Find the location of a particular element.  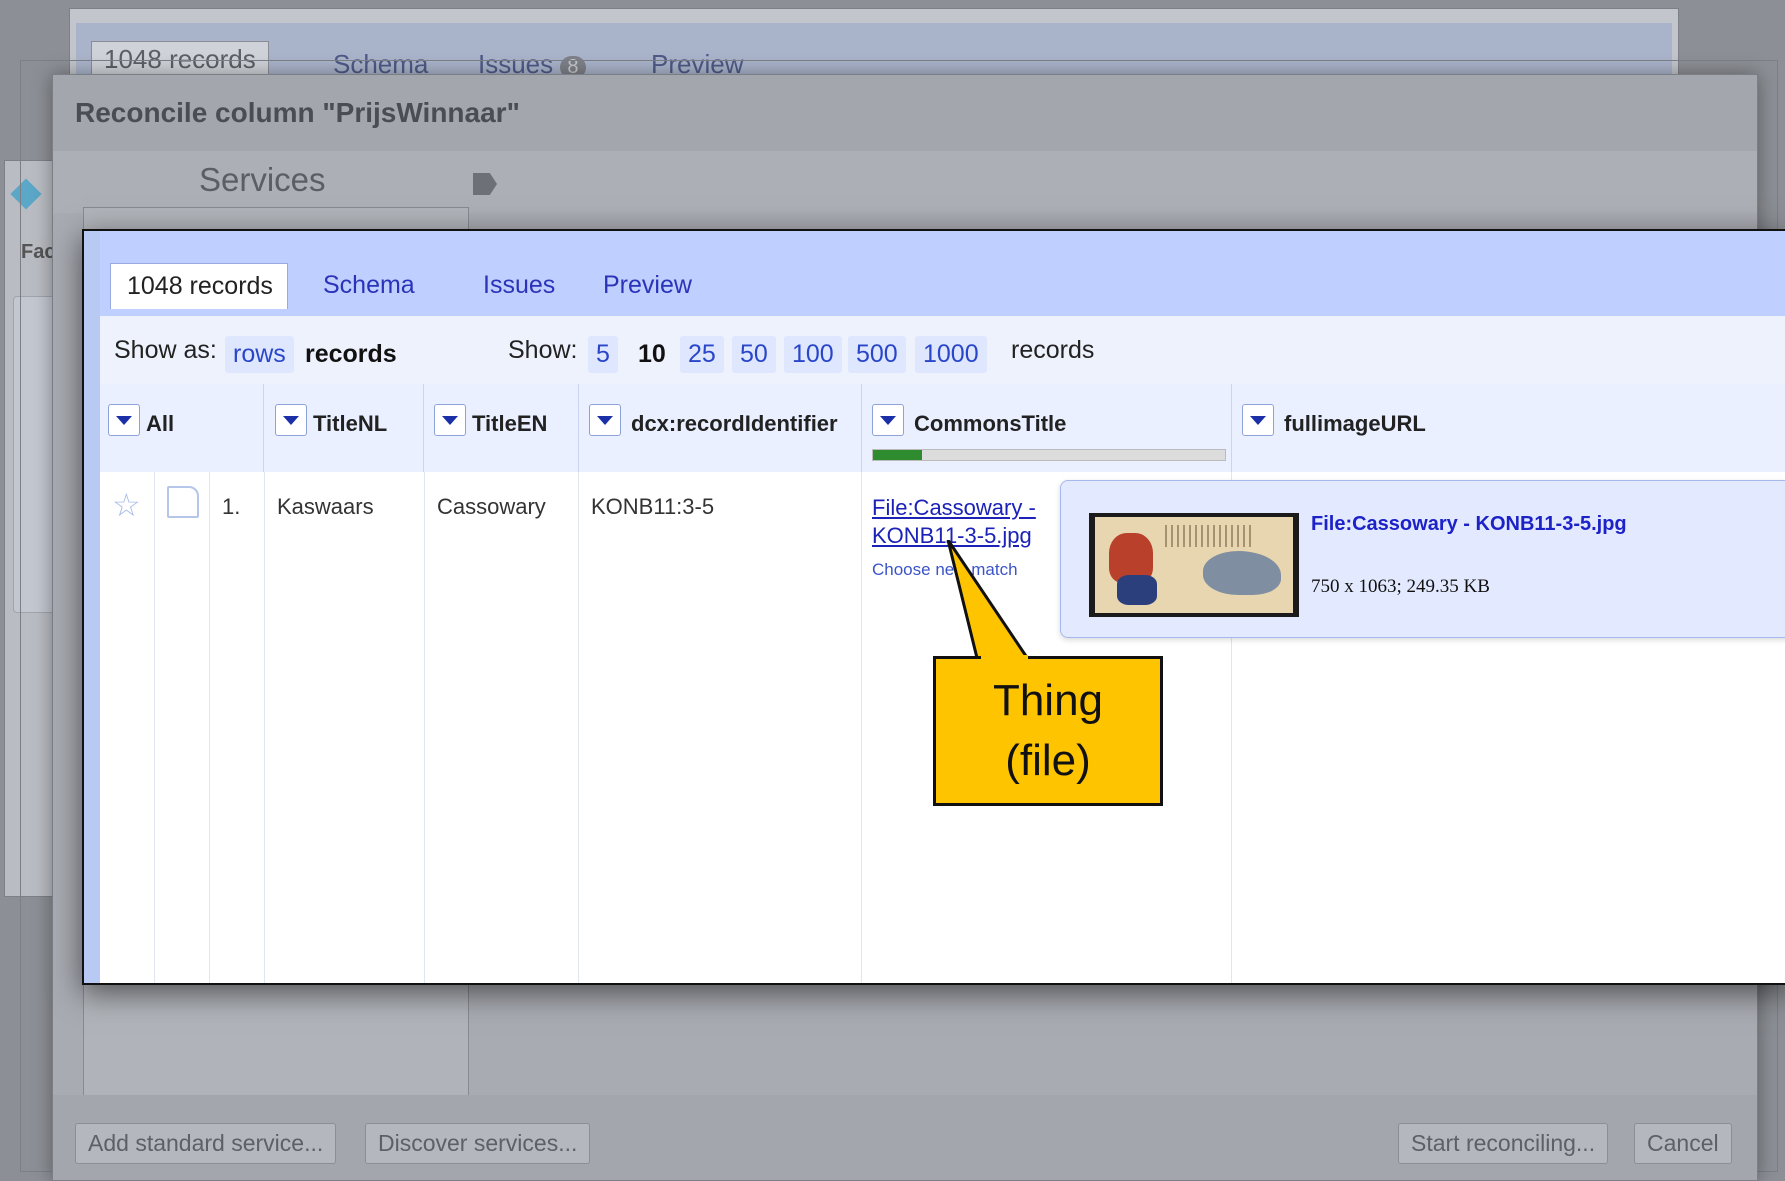

callout-box: Thing (file) is located at coordinates (1048, 731).